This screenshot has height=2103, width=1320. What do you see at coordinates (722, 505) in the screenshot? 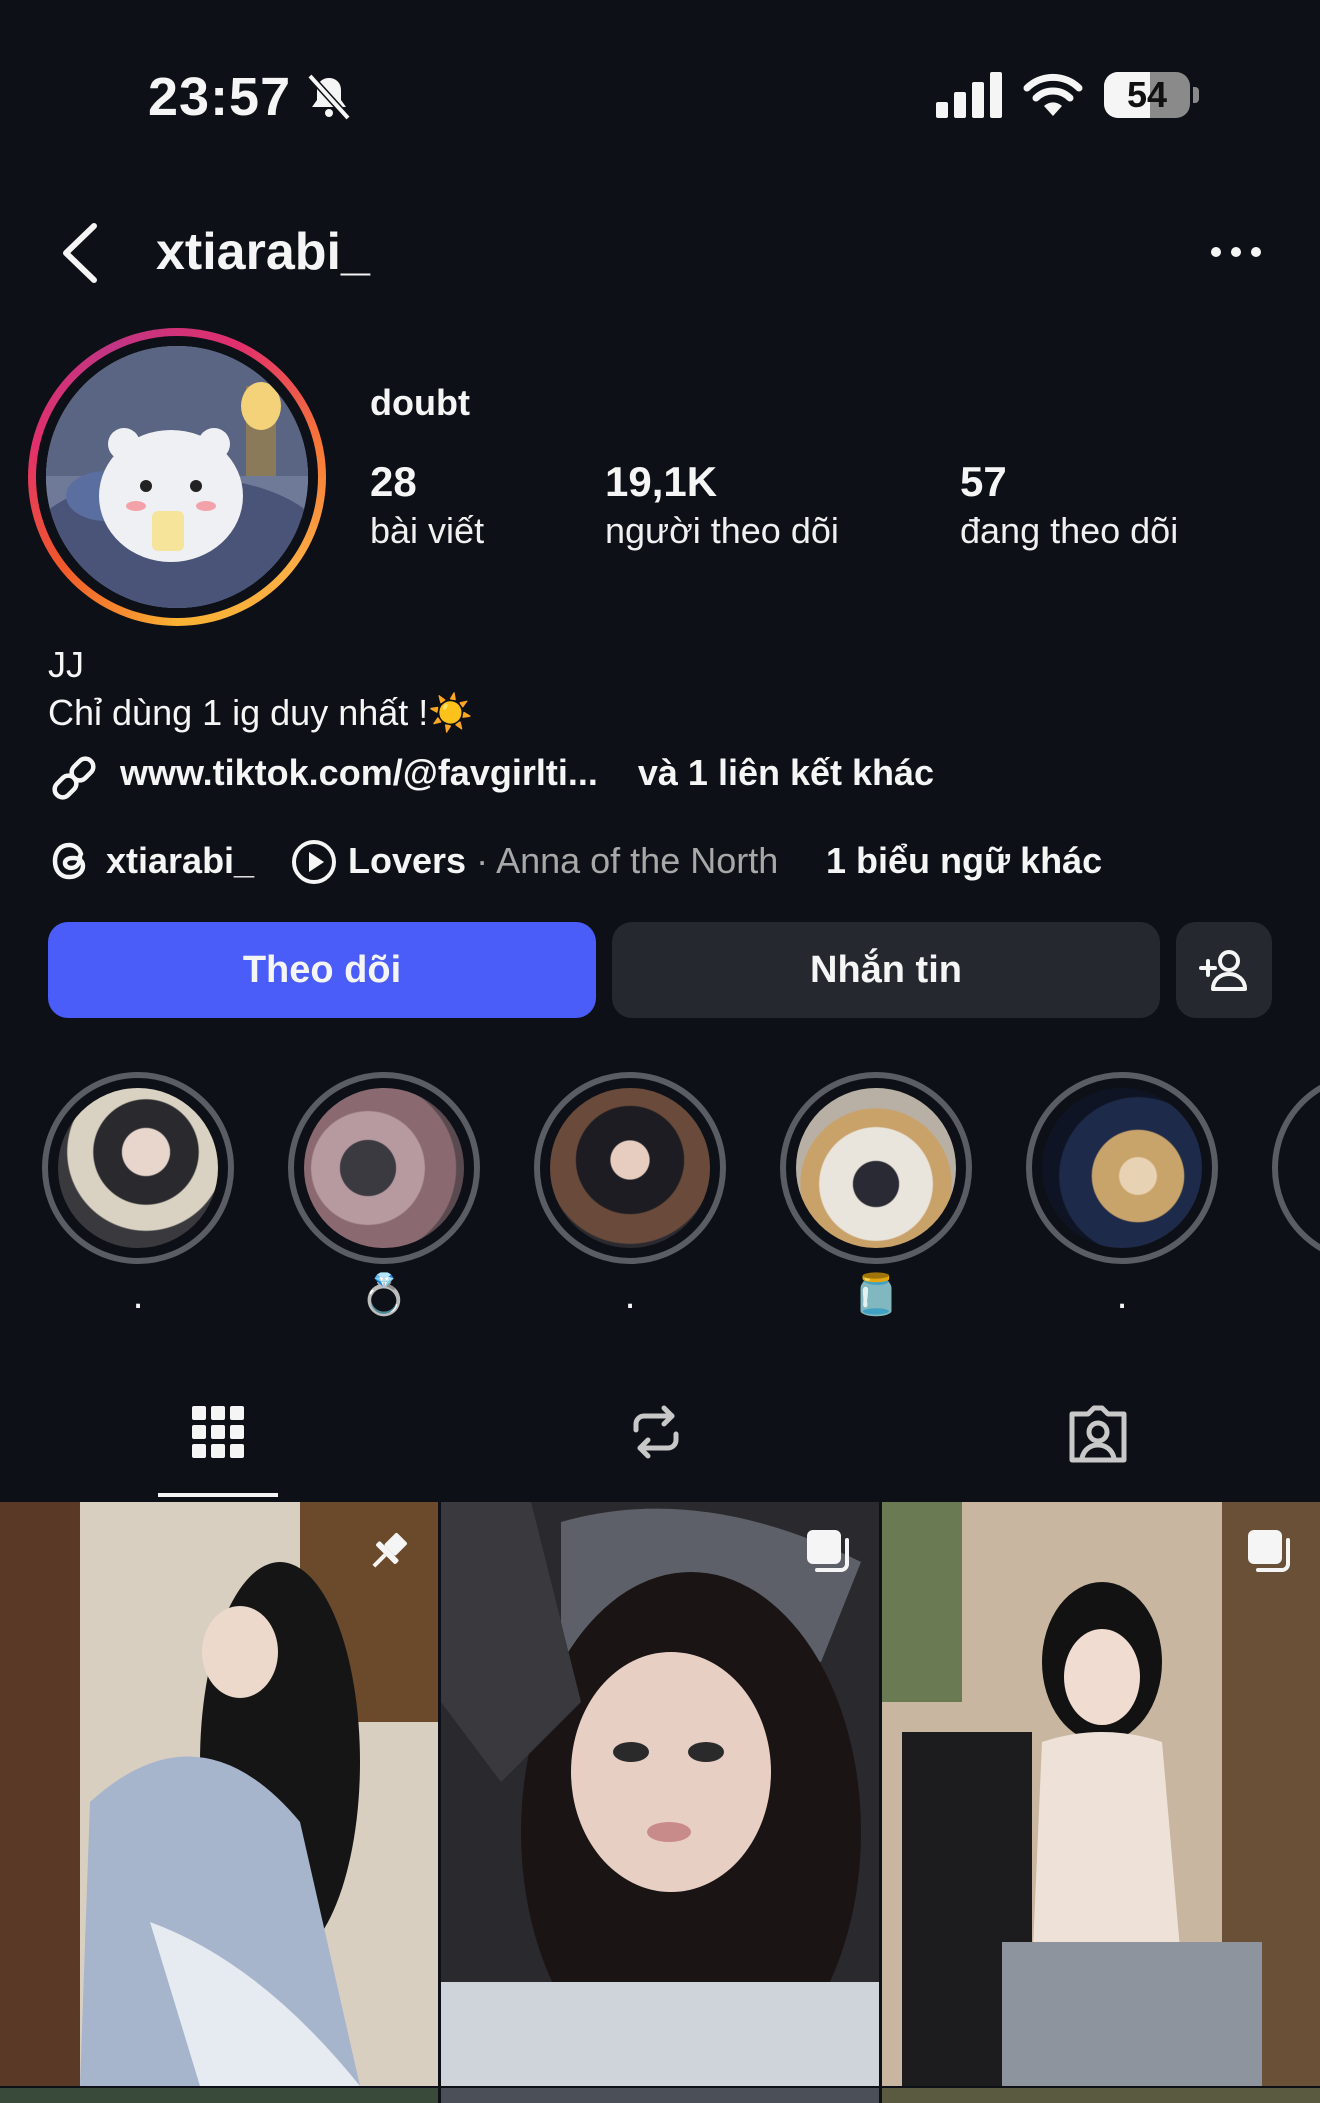
I see `stat-followers: 19,1K người theo dõi` at bounding box center [722, 505].